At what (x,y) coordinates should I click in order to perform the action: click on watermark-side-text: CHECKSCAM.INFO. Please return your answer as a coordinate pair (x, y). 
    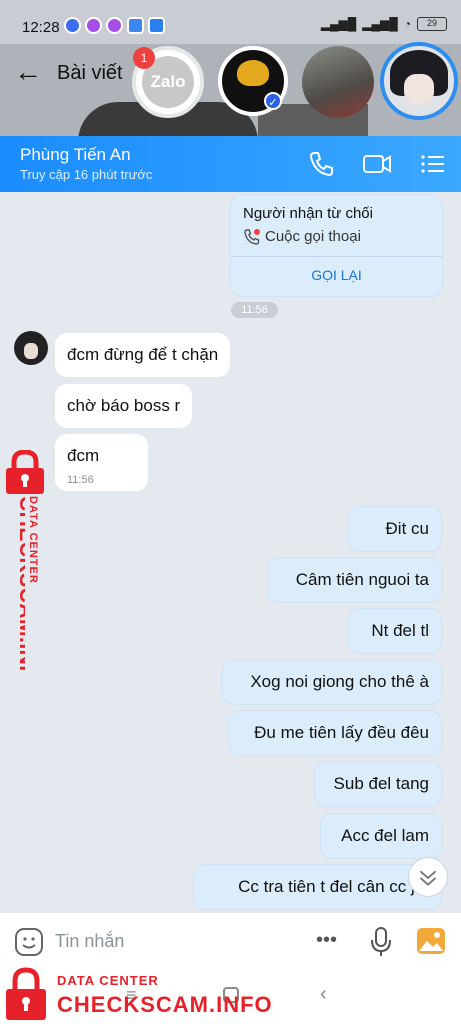
    Looking at the image, I should click on (20, 584).